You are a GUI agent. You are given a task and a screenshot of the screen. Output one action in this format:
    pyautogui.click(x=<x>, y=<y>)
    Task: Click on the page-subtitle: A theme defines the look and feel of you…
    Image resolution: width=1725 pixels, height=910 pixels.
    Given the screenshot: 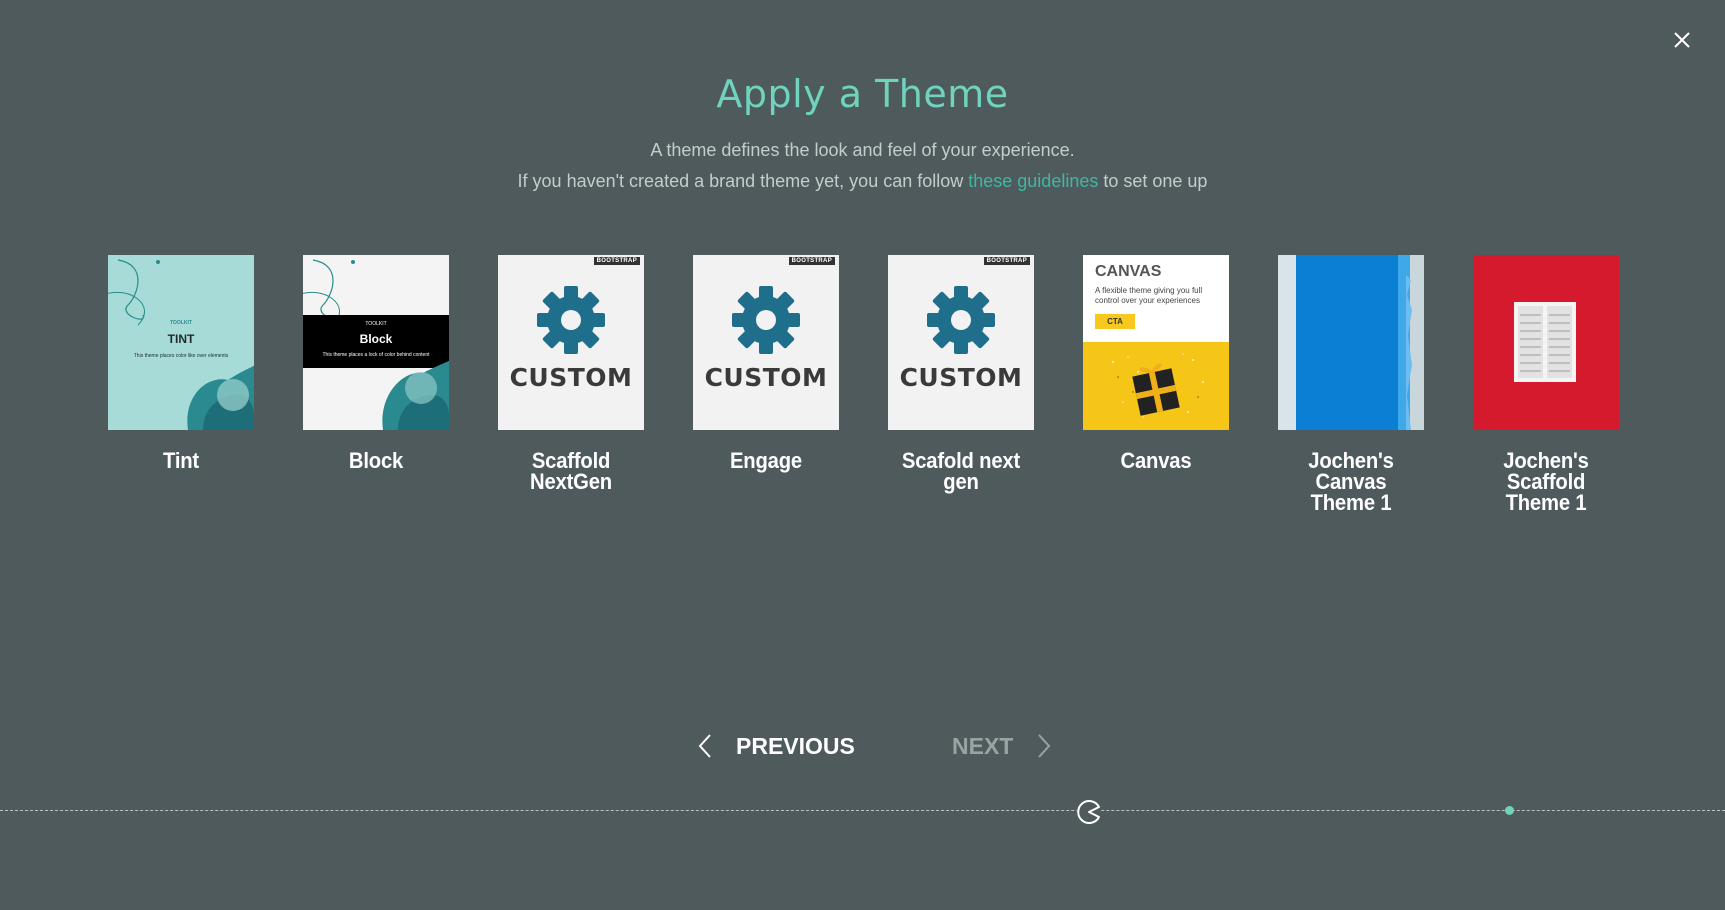 What is the action you would take?
    pyautogui.click(x=862, y=166)
    